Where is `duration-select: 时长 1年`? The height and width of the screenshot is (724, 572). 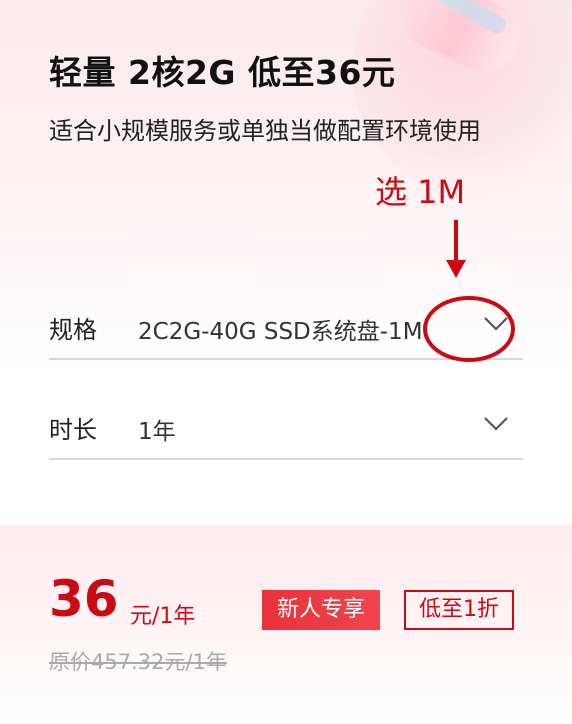 duration-select: 时长 1年 is located at coordinates (286, 428).